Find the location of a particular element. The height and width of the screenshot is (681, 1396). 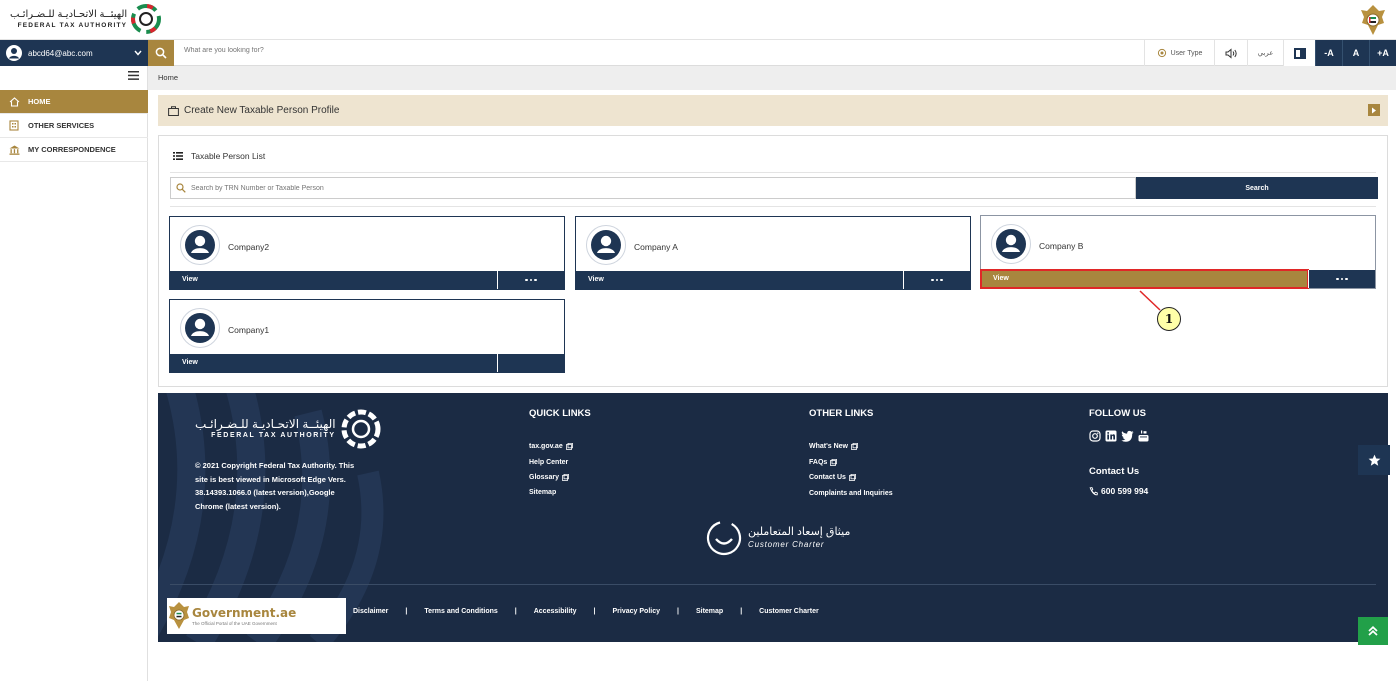

scroll-to-top-button is located at coordinates (1373, 631).